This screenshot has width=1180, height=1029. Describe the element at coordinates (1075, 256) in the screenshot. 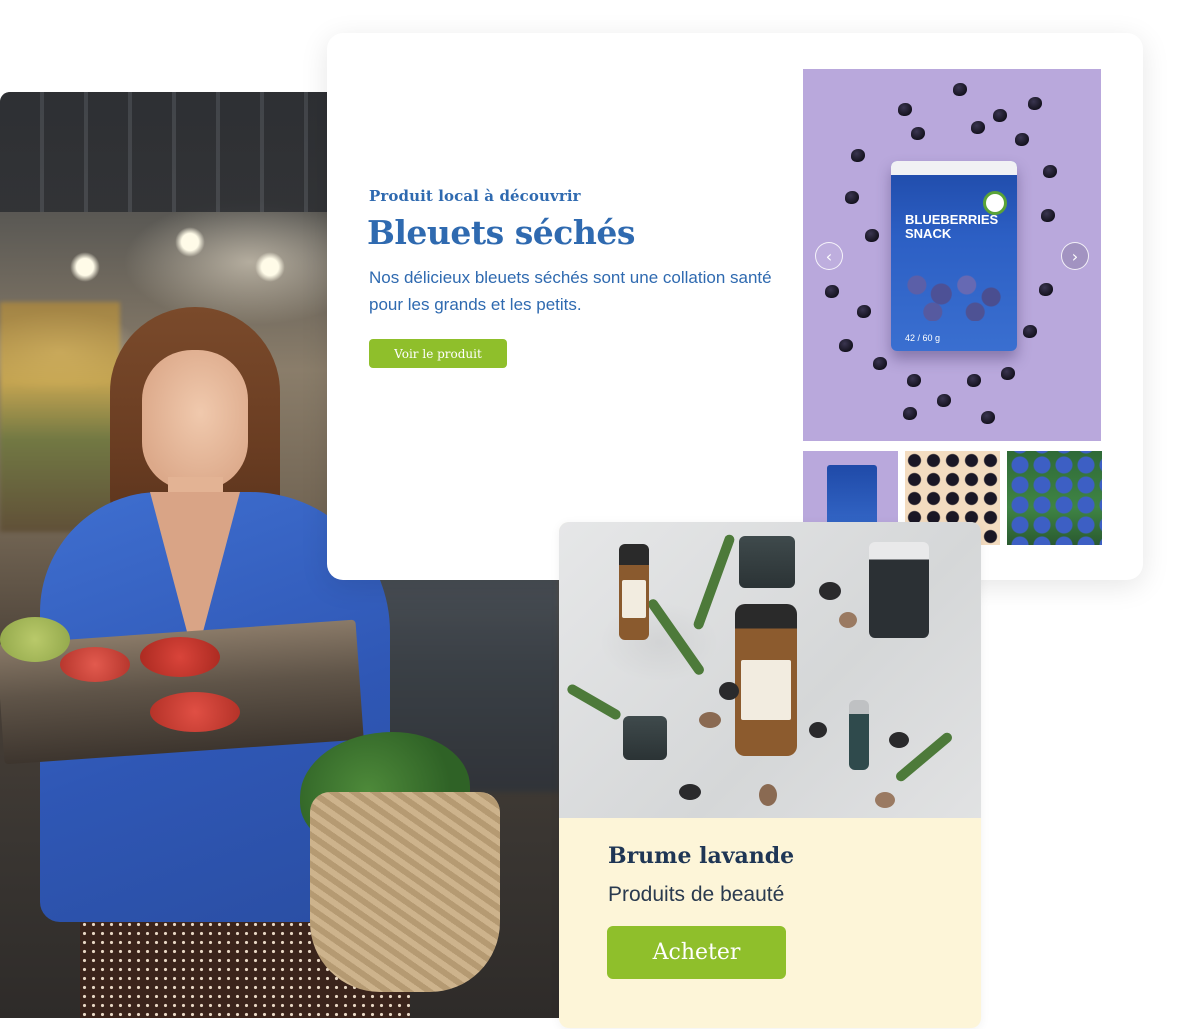

I see `chevron-right-icon: ›` at that location.